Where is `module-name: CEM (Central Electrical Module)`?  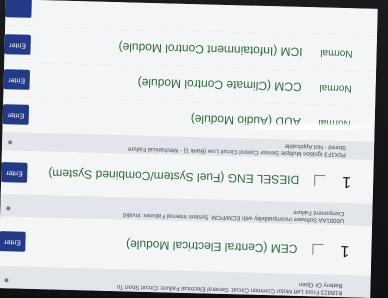 module-name: CEM (Central Electrical Module) is located at coordinates (211, 246).